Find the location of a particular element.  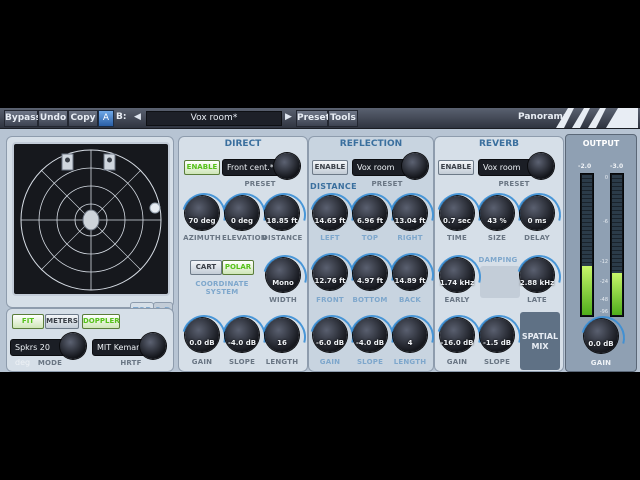

elevation-label: ELEVATION is located at coordinates (244, 238).